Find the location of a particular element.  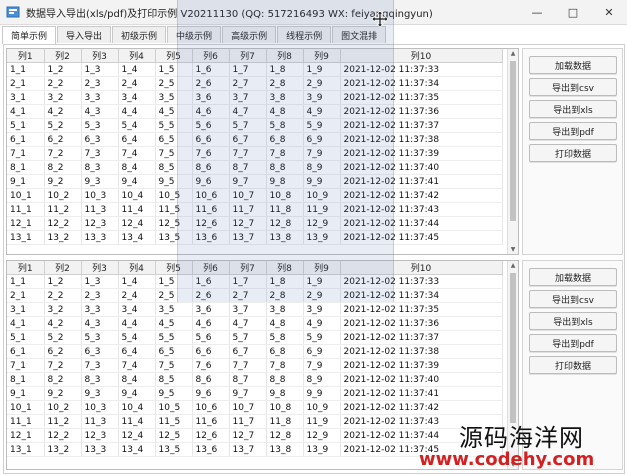

close-button: ✕ is located at coordinates (609, 12).